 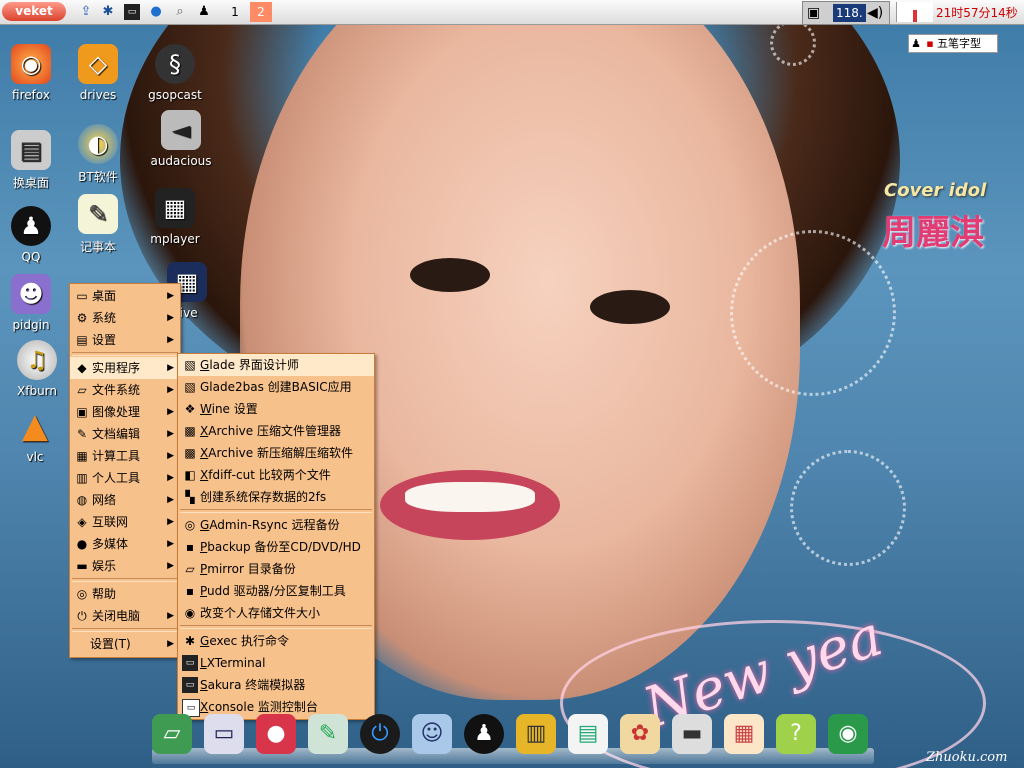 I want to click on usb-icon: ▬, so click(x=692, y=734).